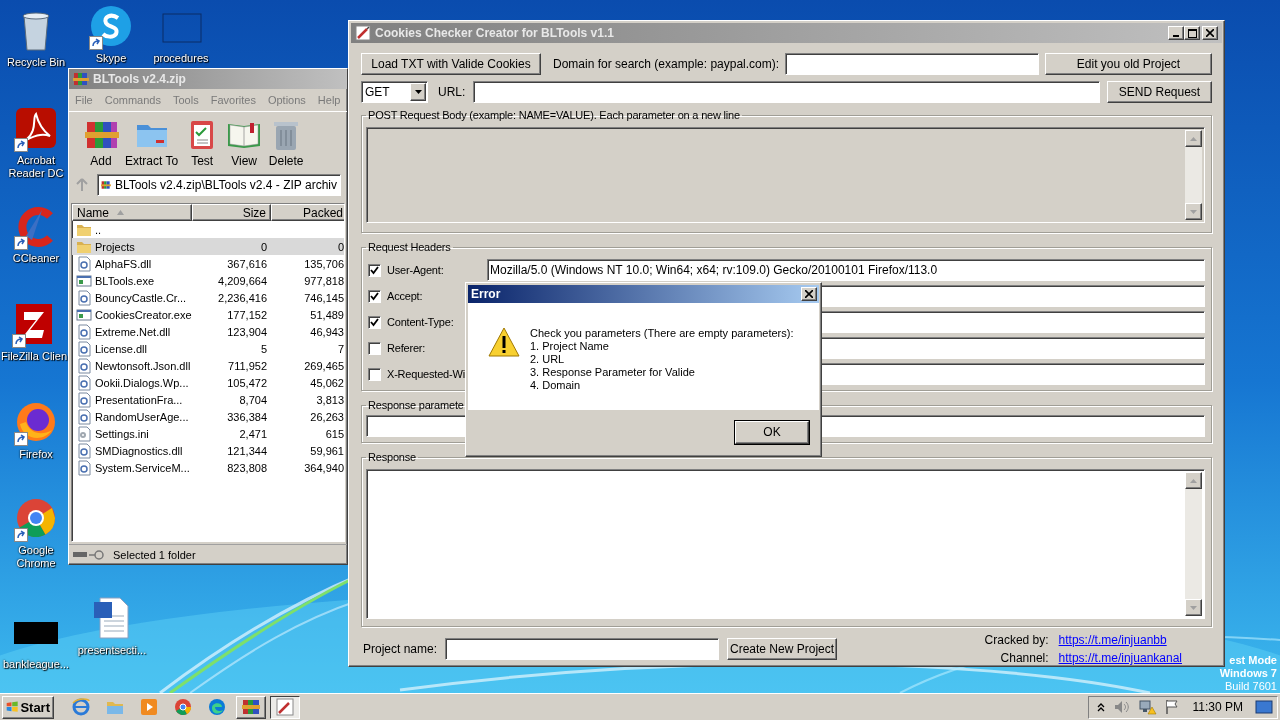 The image size is (1280, 720). Describe the element at coordinates (392, 457) in the screenshot. I see `group-label: Response` at that location.